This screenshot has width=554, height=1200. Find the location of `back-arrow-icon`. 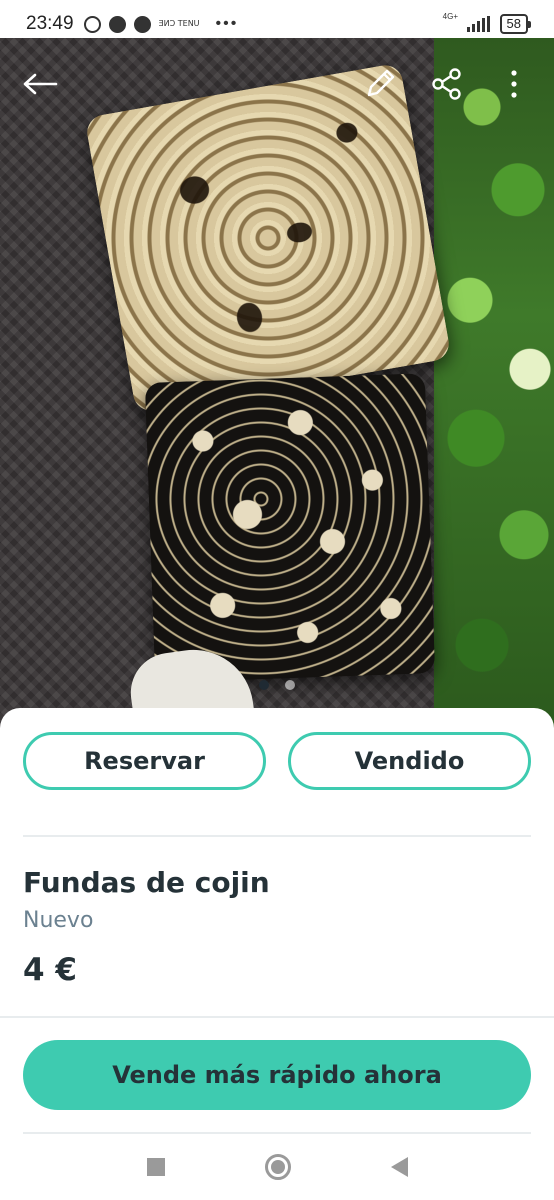

back-arrow-icon is located at coordinates (40, 84).